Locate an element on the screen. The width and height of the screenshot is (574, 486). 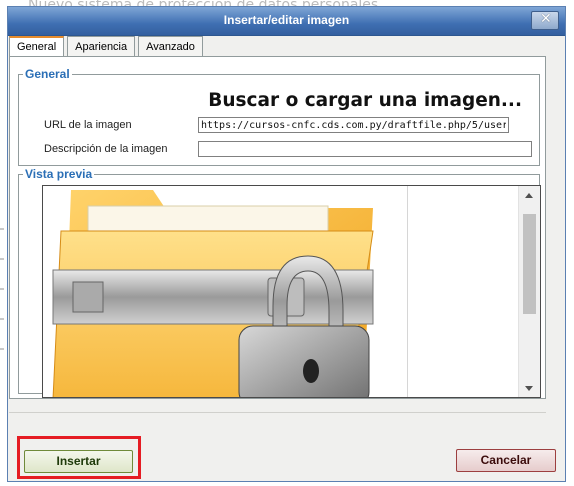
dialog-titlebar: Insertar/editar imagen ✕ is located at coordinates (286, 21).